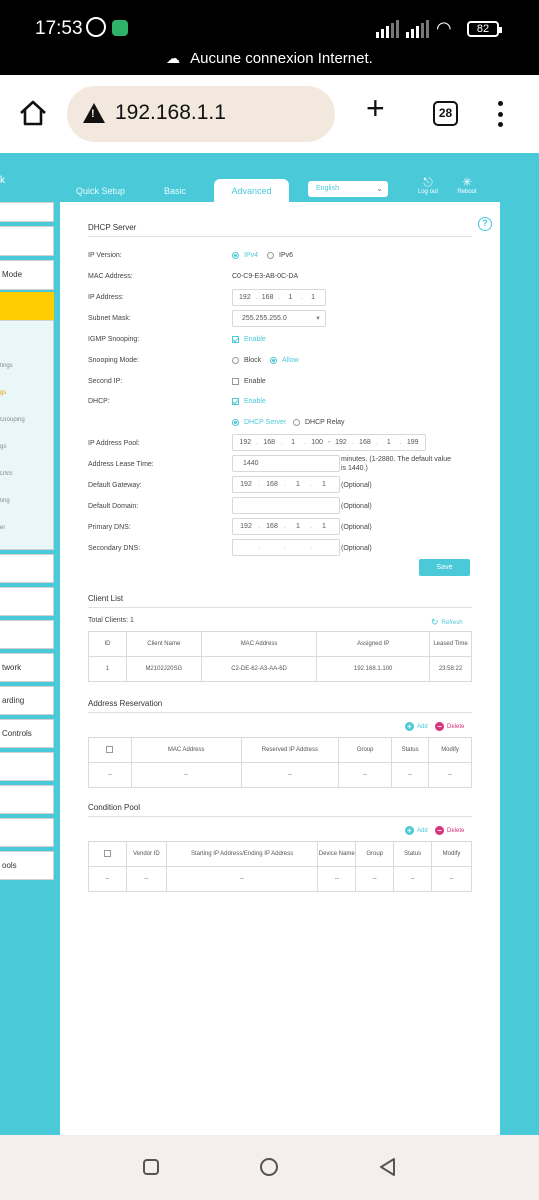  I want to click on column-header: Client Name, so click(163, 644).